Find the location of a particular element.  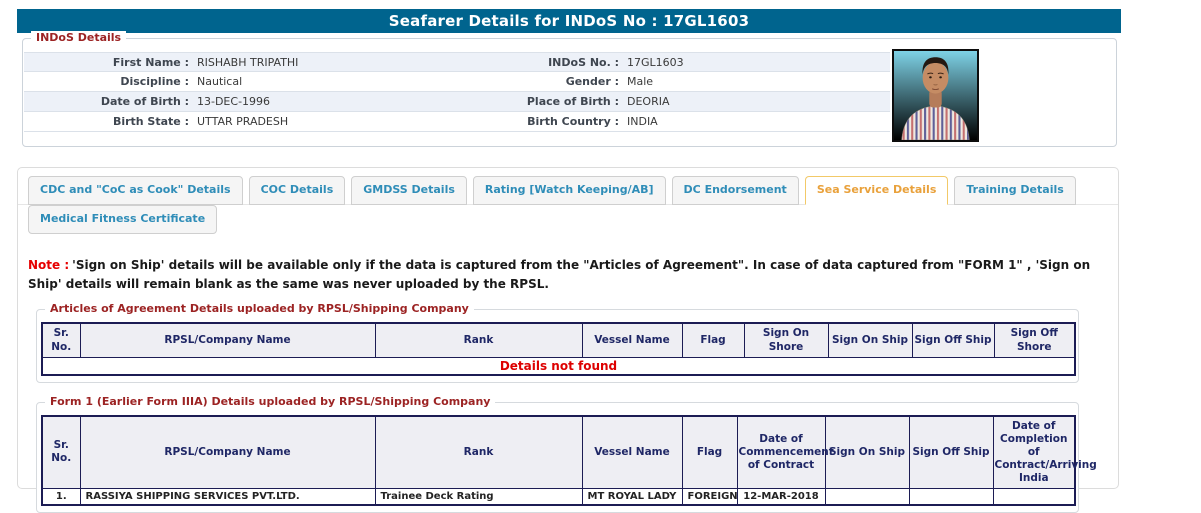

table-row: Details not found is located at coordinates (558, 366).